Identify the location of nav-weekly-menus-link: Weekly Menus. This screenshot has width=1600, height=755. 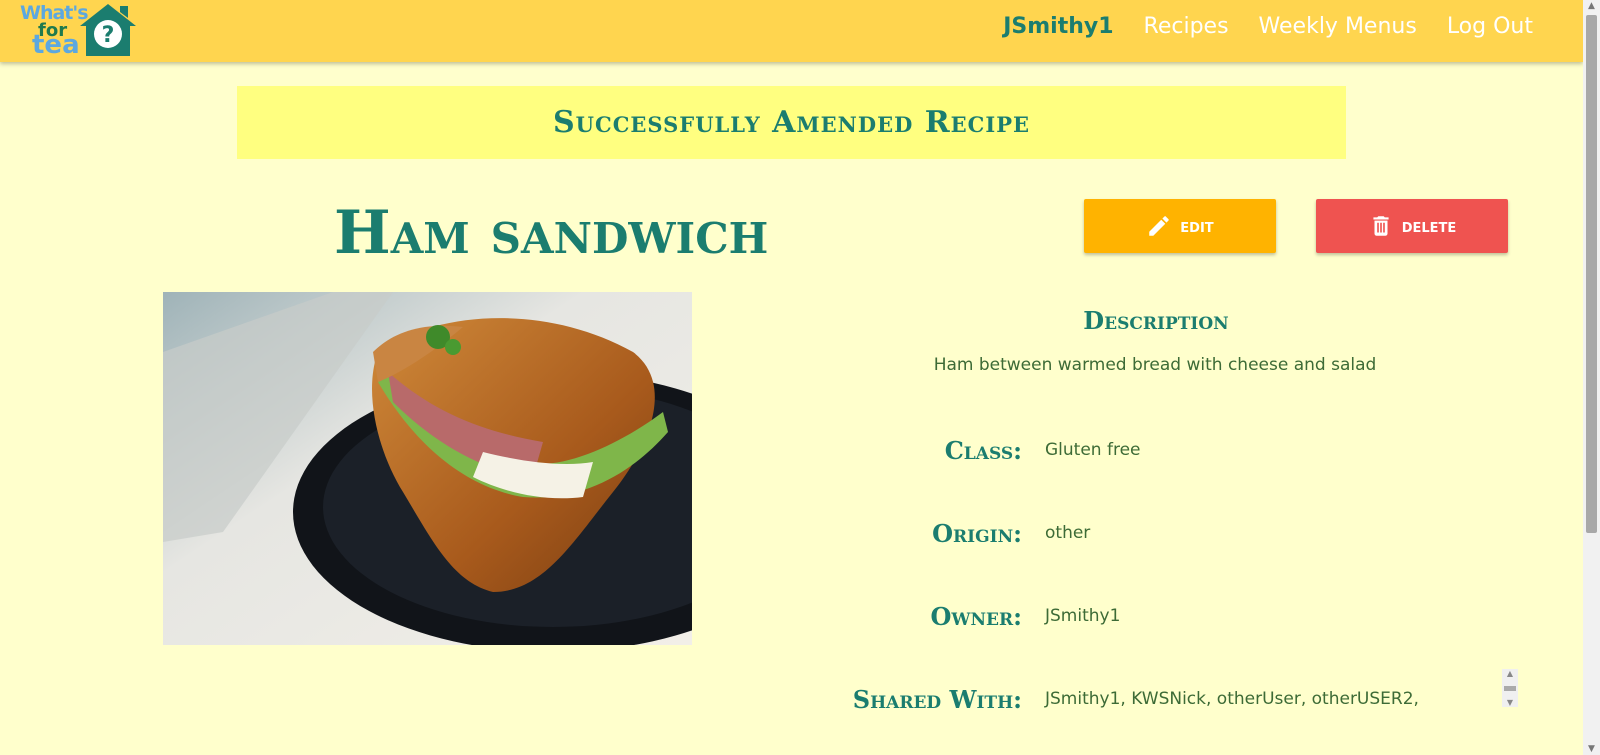
(1338, 26).